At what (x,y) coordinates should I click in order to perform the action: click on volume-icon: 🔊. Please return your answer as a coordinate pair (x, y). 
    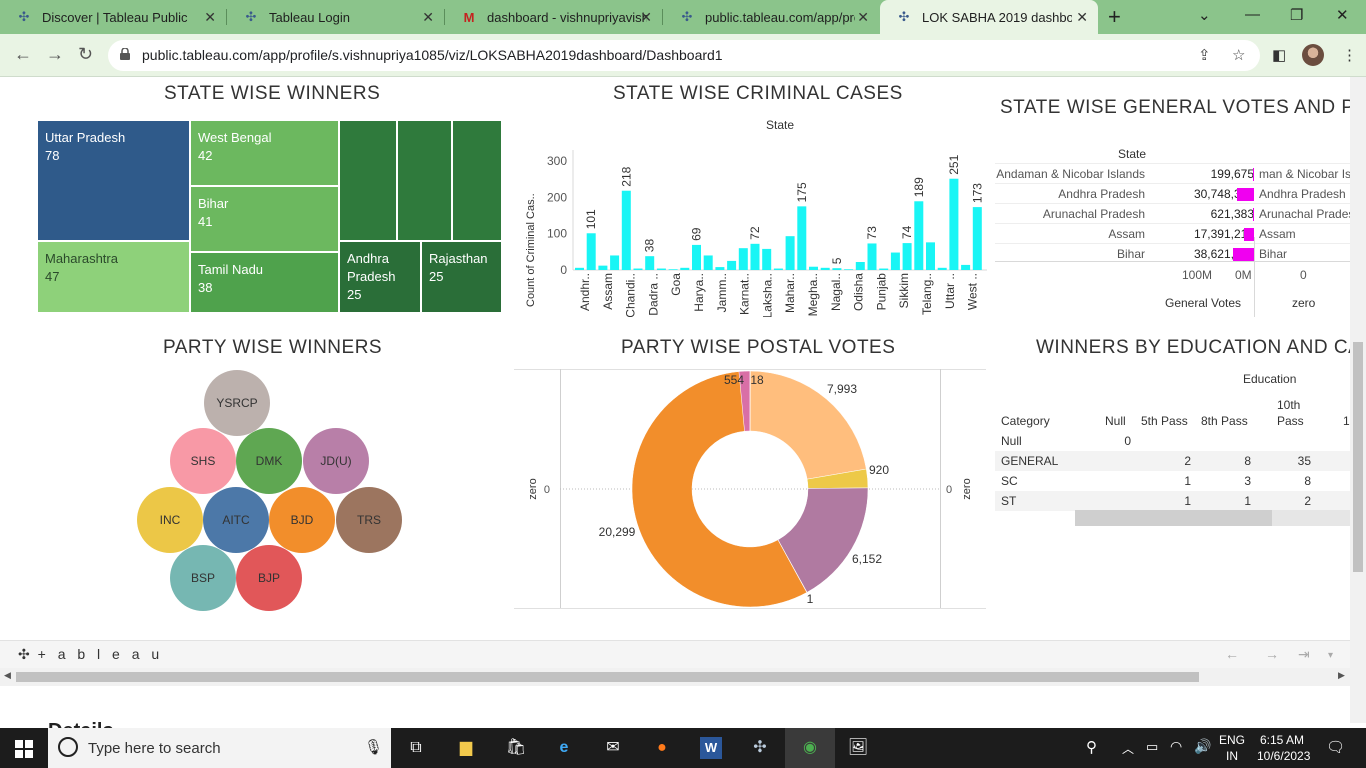
    Looking at the image, I should click on (1202, 746).